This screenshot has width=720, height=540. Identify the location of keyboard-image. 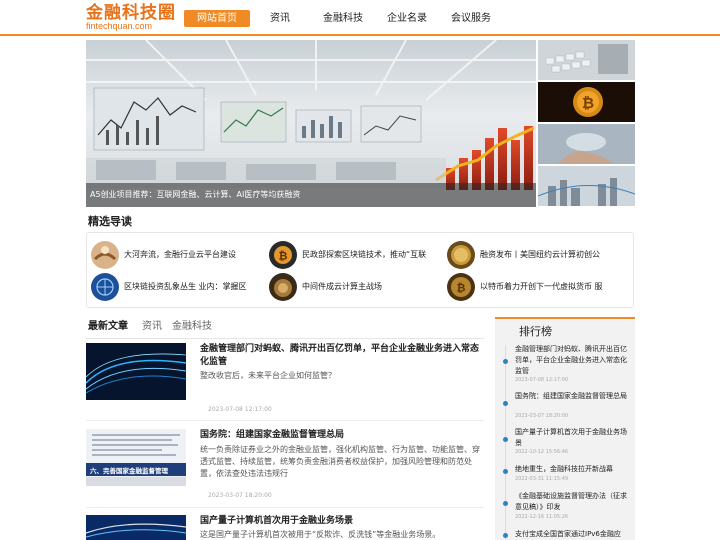
(586, 60).